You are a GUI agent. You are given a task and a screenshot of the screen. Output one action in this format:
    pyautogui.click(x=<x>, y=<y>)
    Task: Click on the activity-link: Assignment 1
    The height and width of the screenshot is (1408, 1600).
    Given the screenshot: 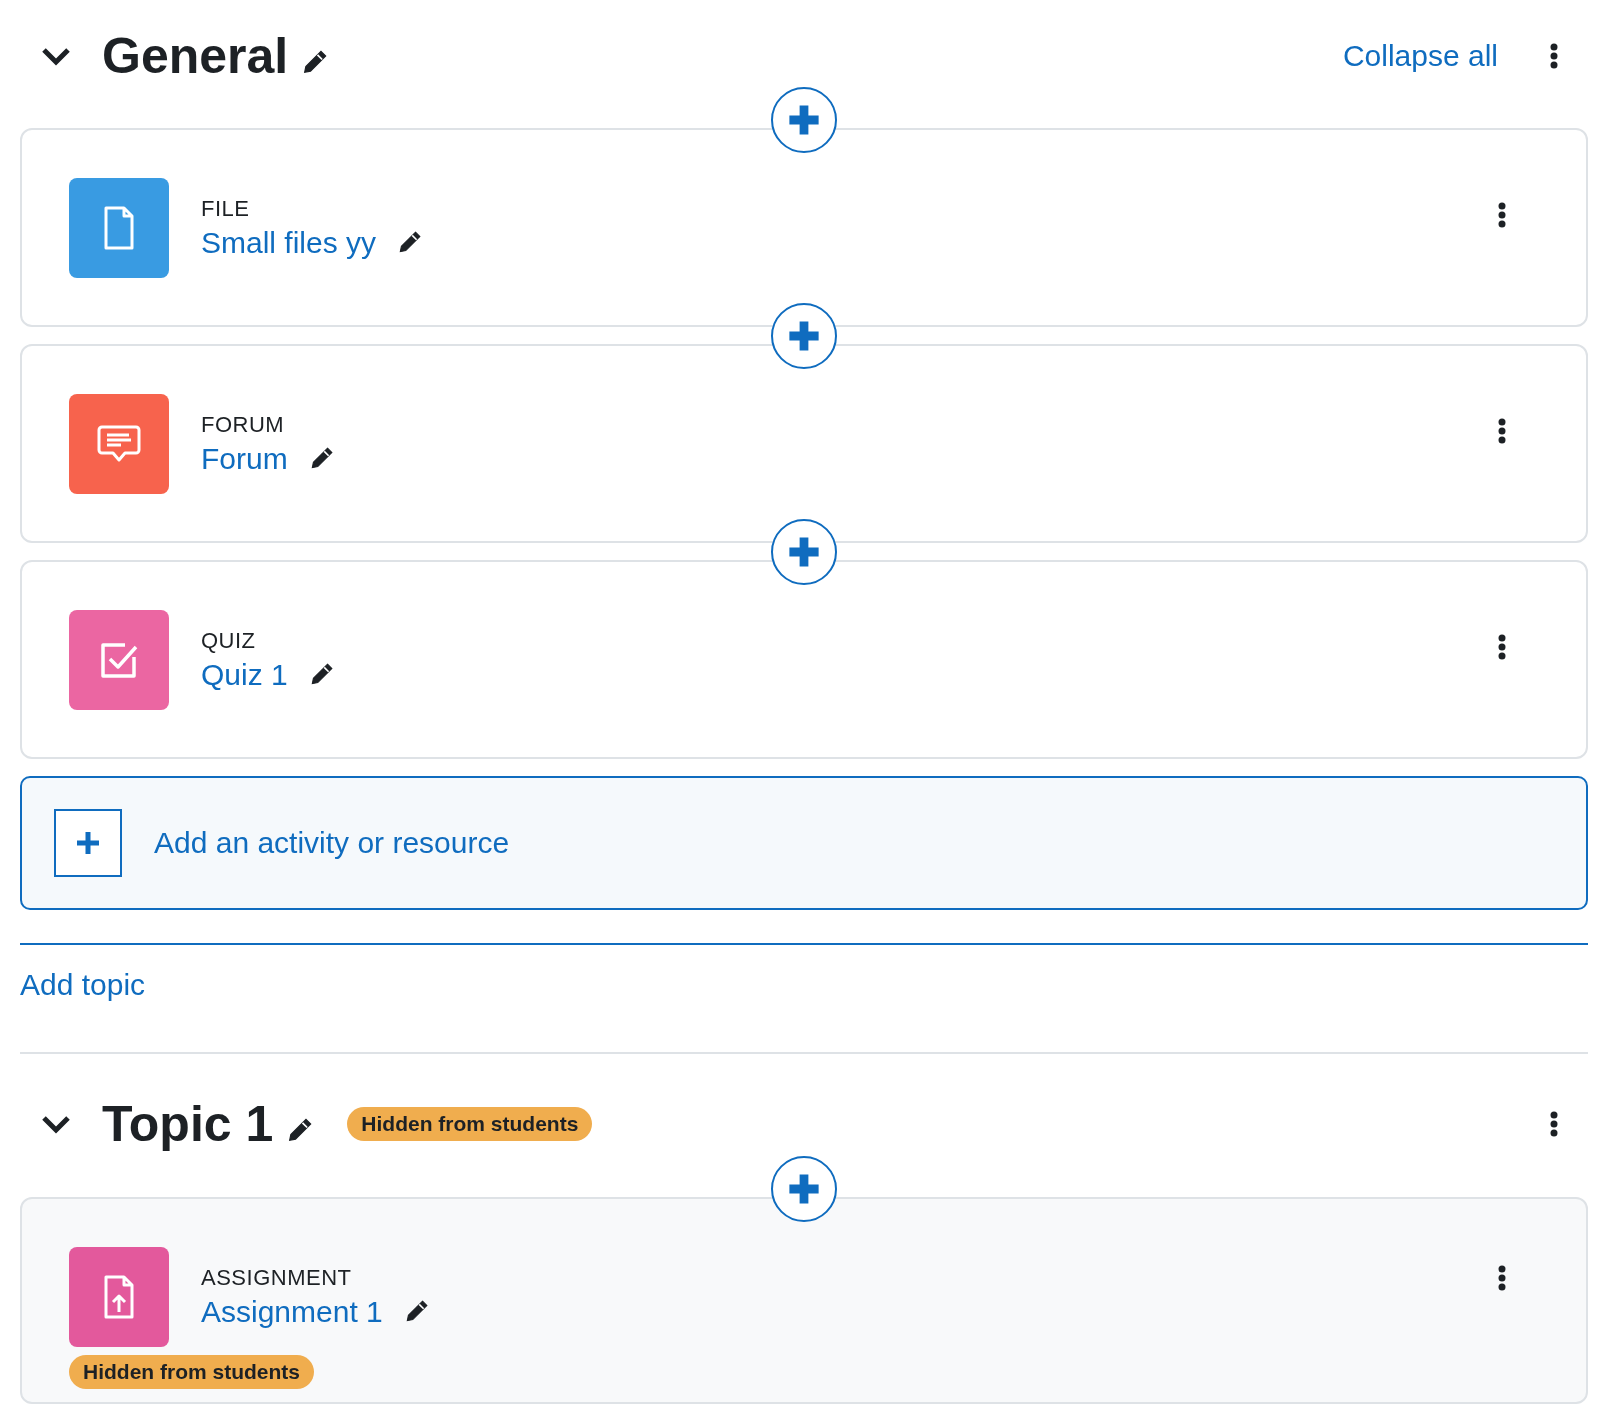 What is the action you would take?
    pyautogui.click(x=292, y=1312)
    